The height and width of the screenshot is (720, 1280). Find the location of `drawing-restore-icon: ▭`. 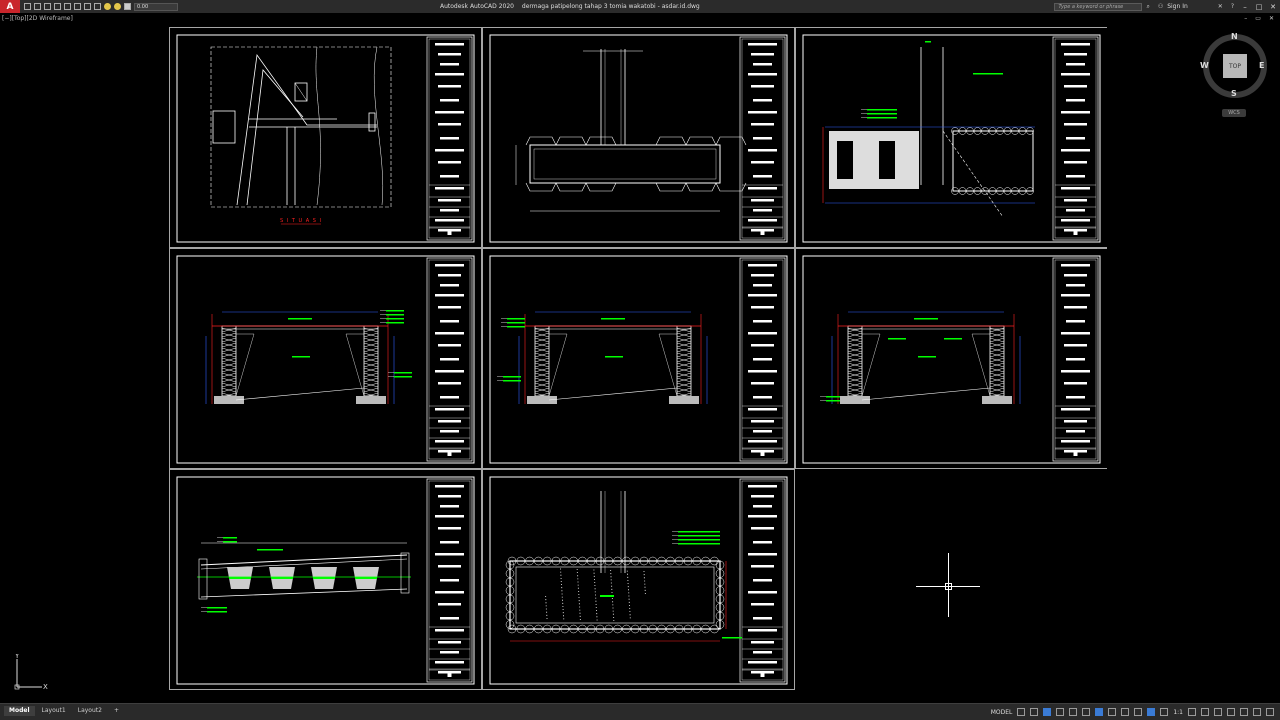

drawing-restore-icon: ▭ is located at coordinates (1258, 18).